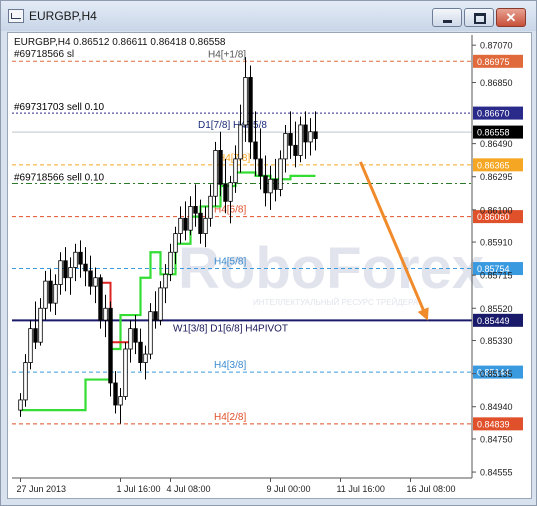  What do you see at coordinates (139, 489) in the screenshot?
I see `time-tick-label: 1 Jul 16:00` at bounding box center [139, 489].